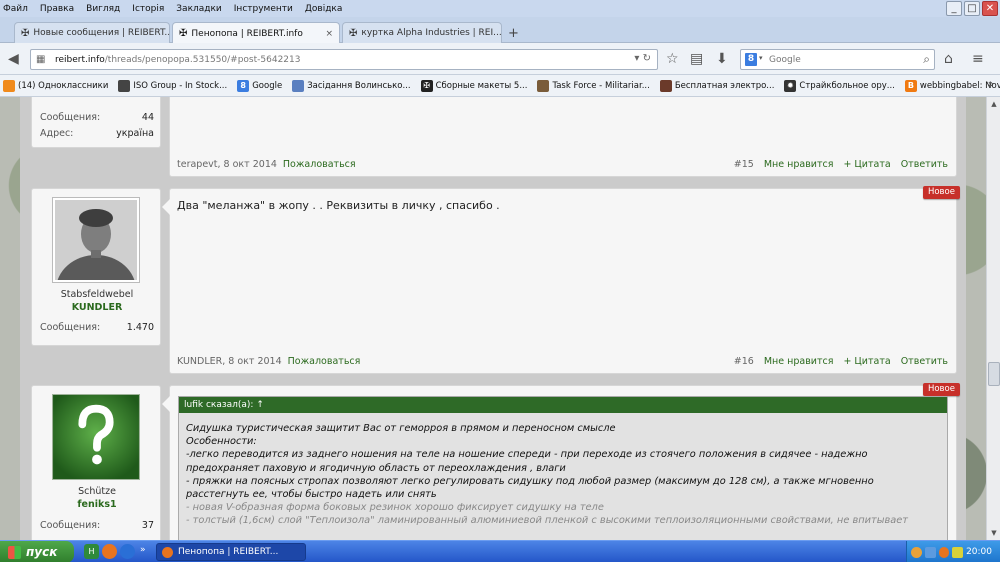 This screenshot has width=1000, height=562. What do you see at coordinates (665, 85) in the screenshot?
I see `library-icon` at bounding box center [665, 85].